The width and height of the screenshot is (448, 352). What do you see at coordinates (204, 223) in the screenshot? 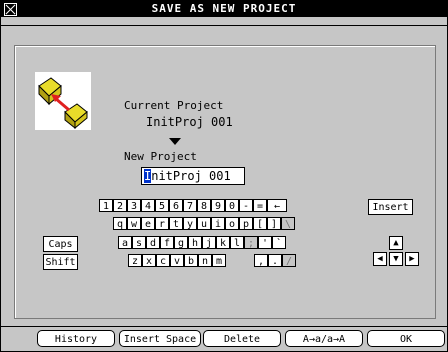
I see `key-row2-6: u` at bounding box center [204, 223].